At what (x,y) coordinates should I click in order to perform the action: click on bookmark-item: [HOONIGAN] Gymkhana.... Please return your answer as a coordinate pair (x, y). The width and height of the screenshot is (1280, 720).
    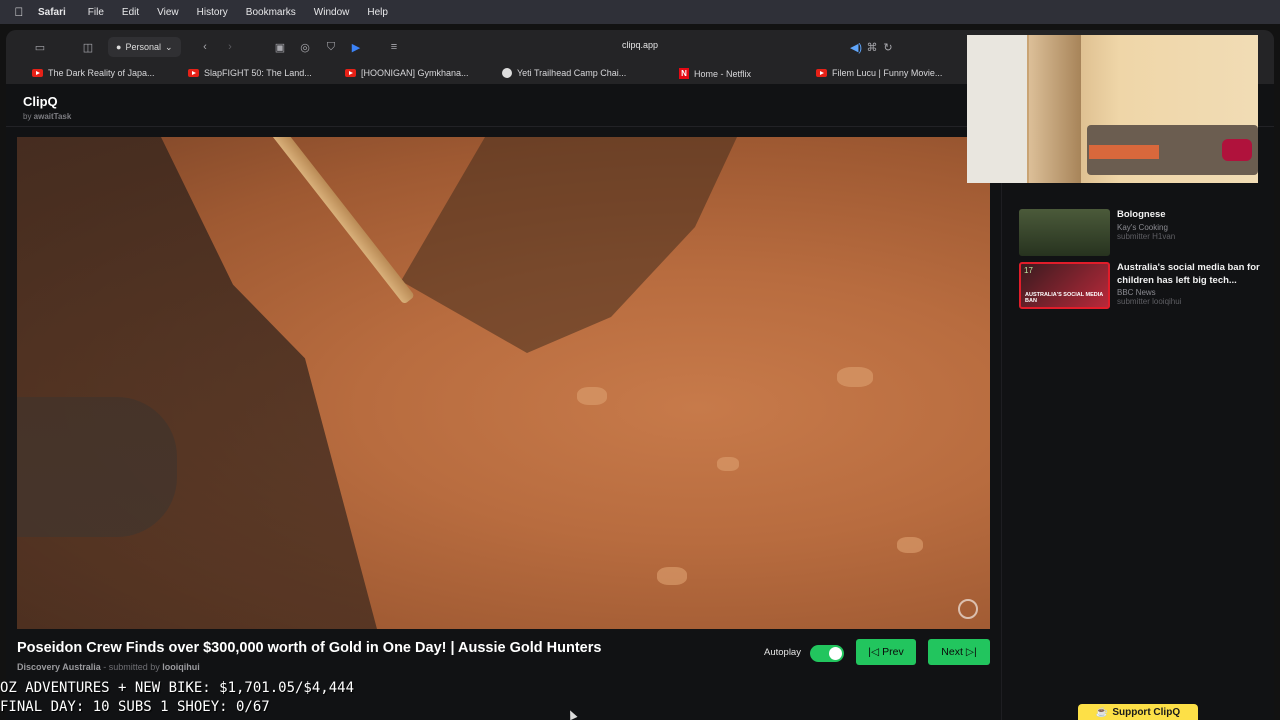
    Looking at the image, I should click on (407, 73).